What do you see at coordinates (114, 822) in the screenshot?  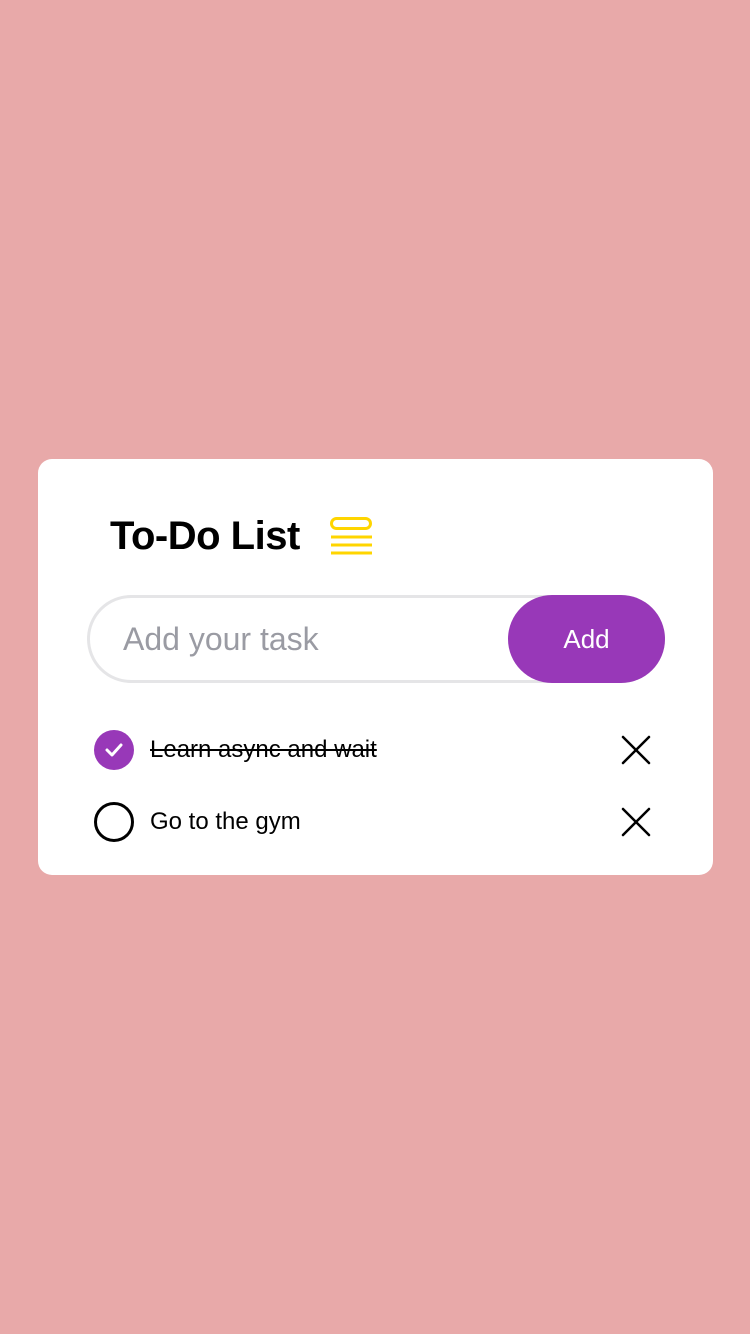 I see `unchecked-icon` at bounding box center [114, 822].